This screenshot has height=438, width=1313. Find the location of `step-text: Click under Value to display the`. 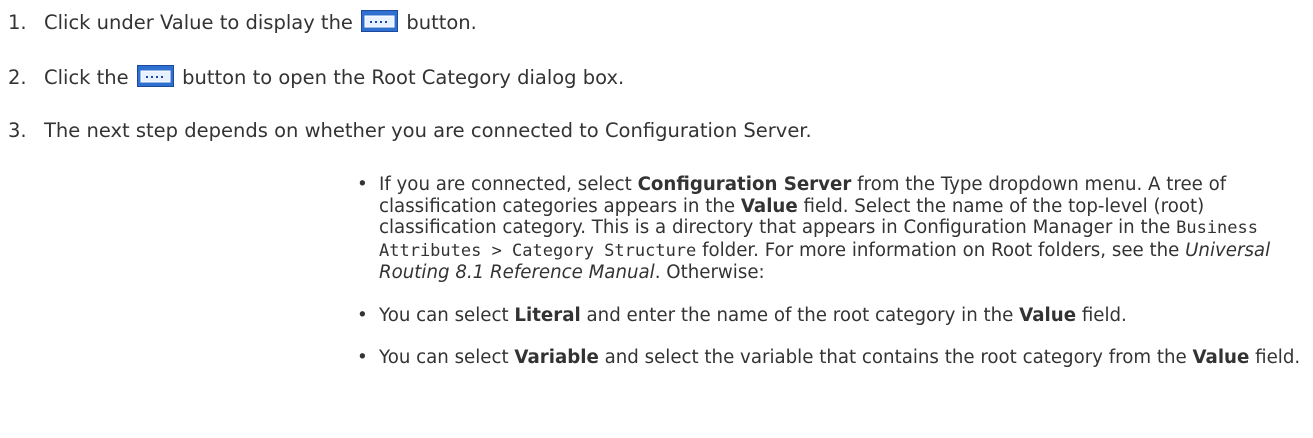

step-text: Click under Value to display the is located at coordinates (198, 22).